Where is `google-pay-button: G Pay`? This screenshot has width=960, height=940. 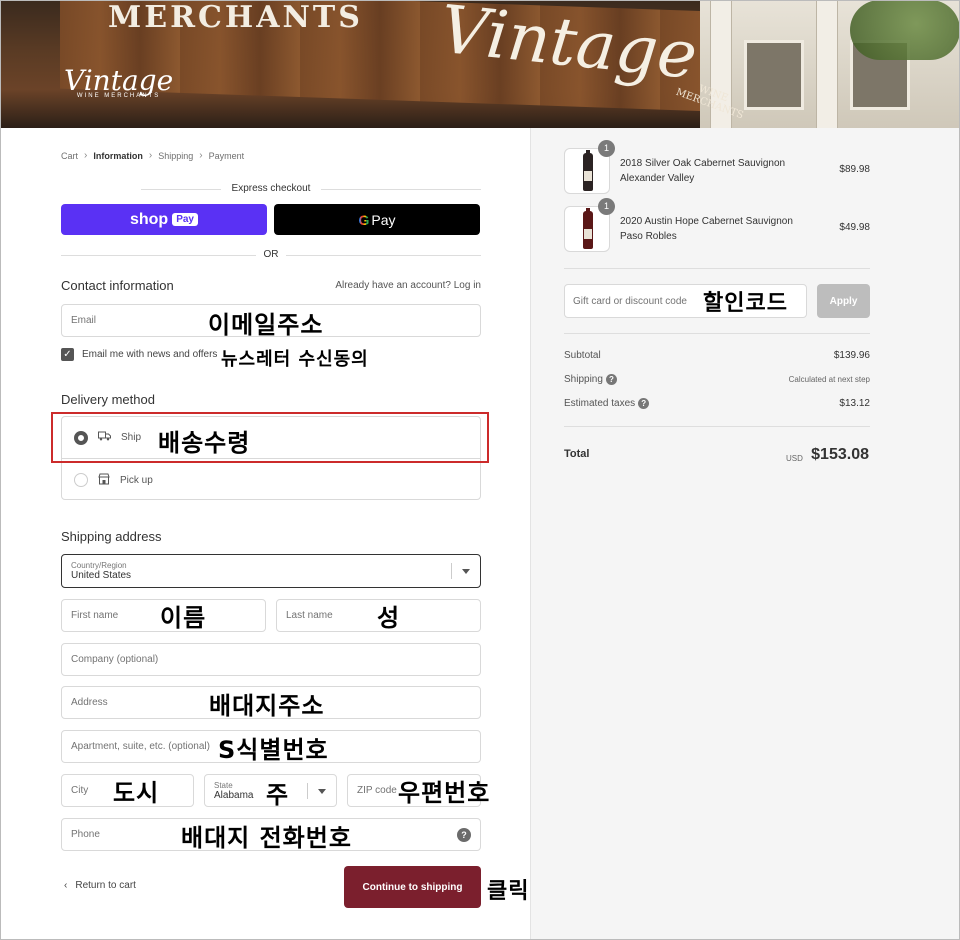
google-pay-button: G Pay is located at coordinates (377, 219).